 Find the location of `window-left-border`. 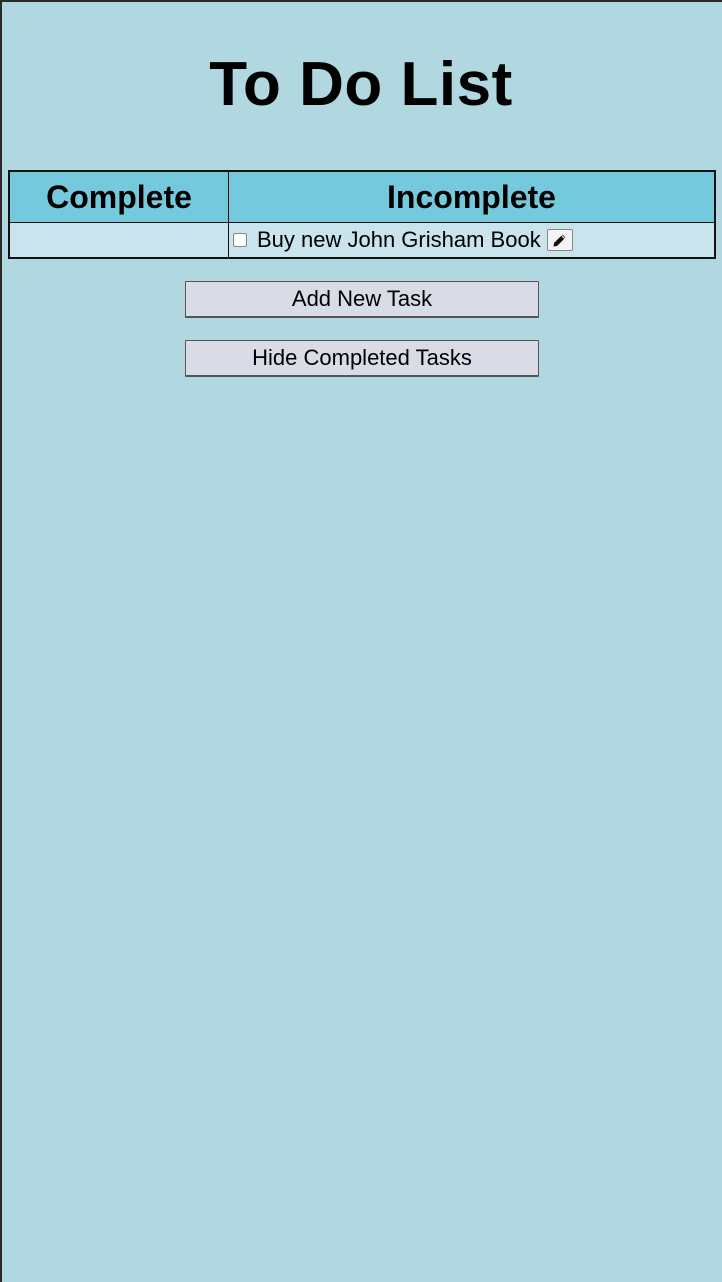

window-left-border is located at coordinates (1, 641).